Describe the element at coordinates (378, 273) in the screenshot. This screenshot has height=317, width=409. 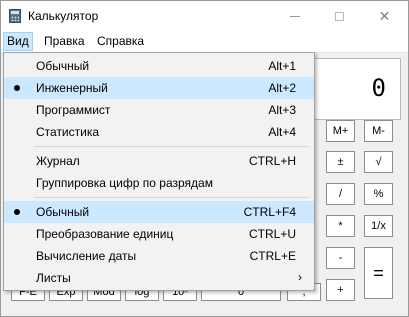
I see `equals-key: =` at that location.